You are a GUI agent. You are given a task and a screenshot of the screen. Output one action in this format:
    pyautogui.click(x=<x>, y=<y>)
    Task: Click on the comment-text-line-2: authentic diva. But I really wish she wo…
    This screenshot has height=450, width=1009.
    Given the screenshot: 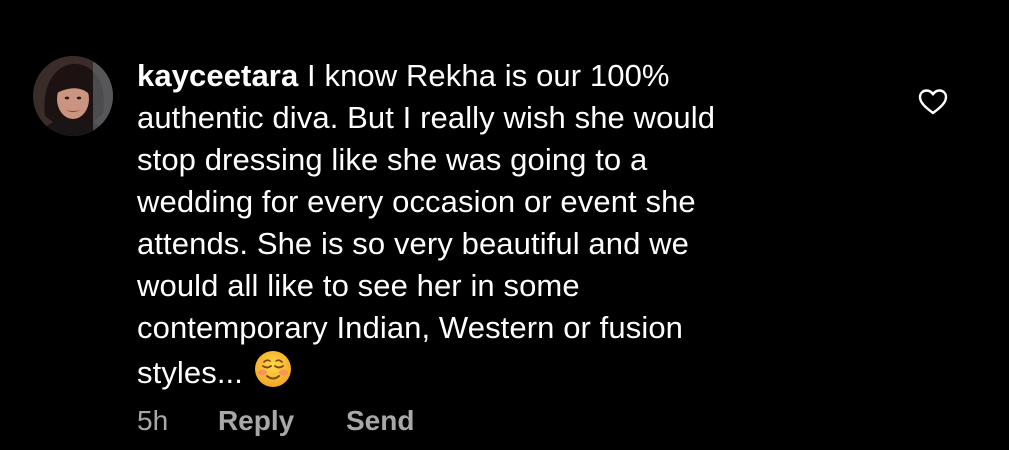 What is the action you would take?
    pyautogui.click(x=426, y=117)
    